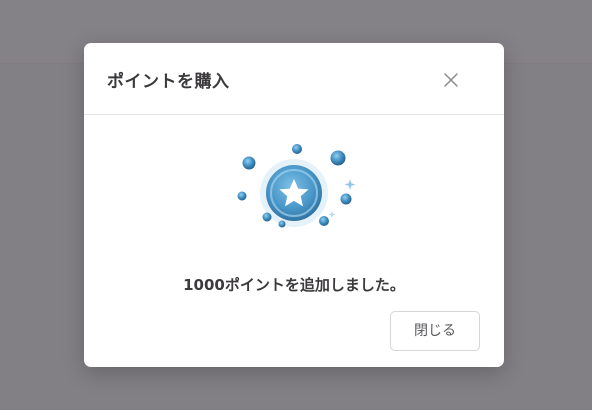 The image size is (592, 410). Describe the element at coordinates (435, 331) in the screenshot. I see `close-button: 閉じる` at that location.